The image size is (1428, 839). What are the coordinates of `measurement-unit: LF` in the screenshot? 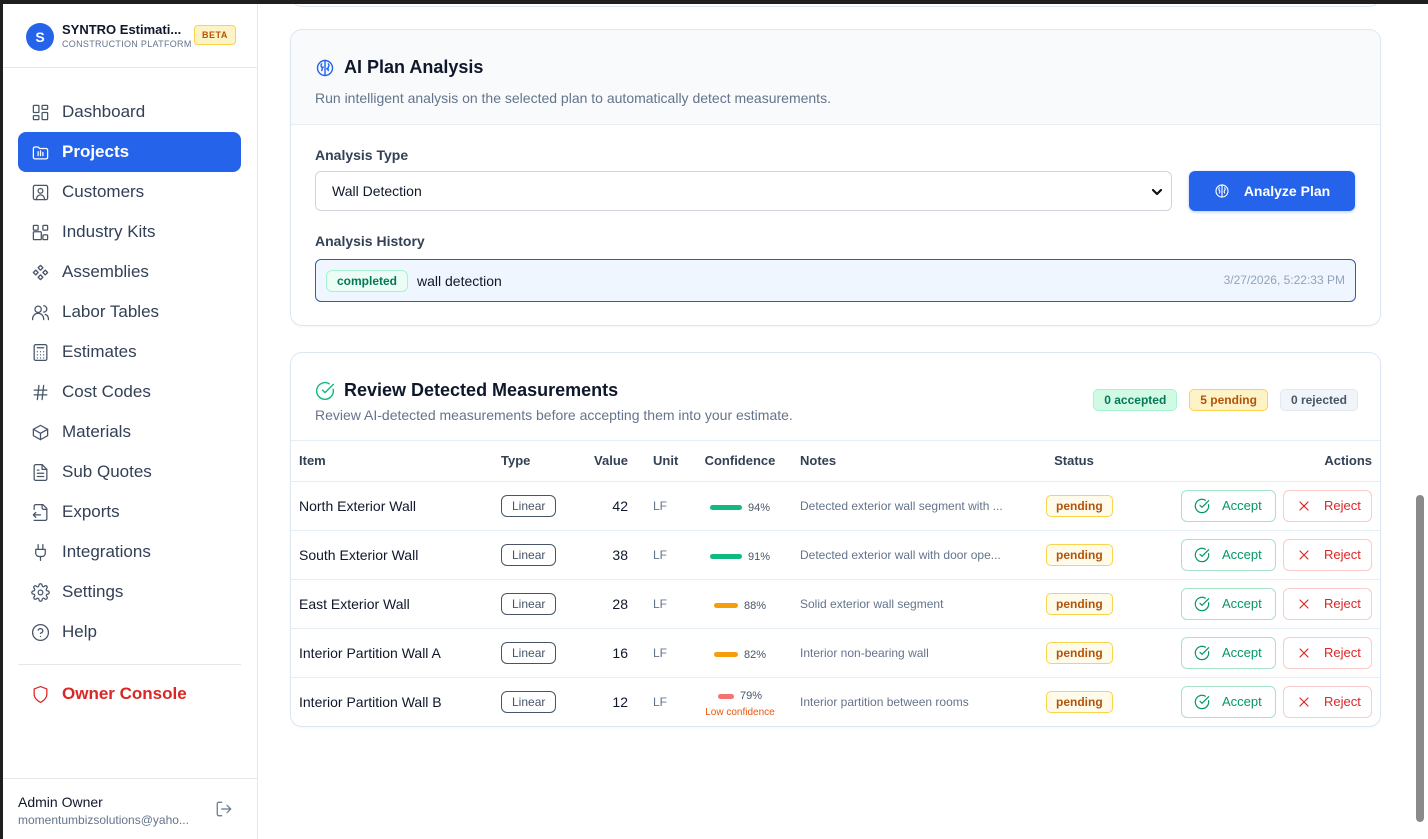 It's located at (660, 505).